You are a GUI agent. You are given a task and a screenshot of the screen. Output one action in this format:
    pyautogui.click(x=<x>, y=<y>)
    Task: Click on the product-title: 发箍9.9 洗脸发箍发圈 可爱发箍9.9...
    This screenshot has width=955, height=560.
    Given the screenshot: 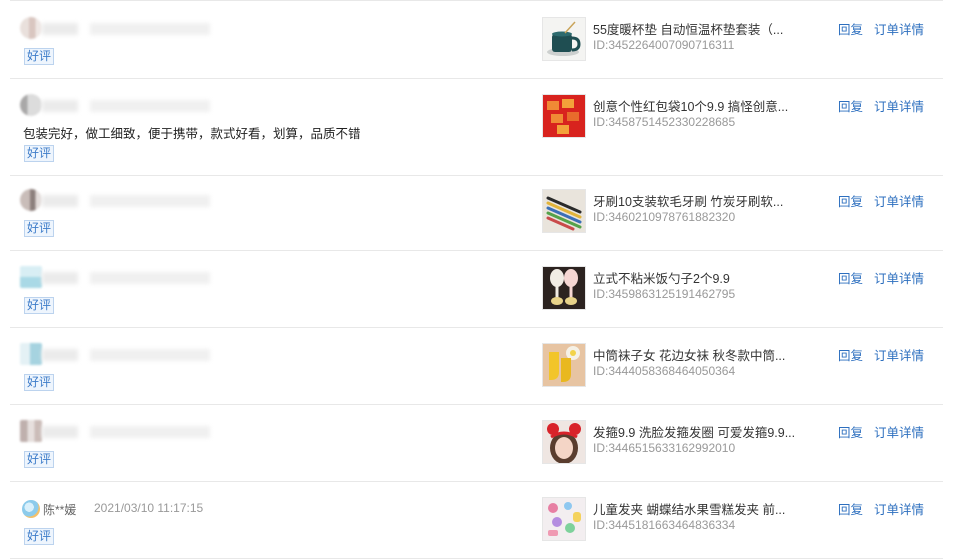 What is the action you would take?
    pyautogui.click(x=694, y=431)
    